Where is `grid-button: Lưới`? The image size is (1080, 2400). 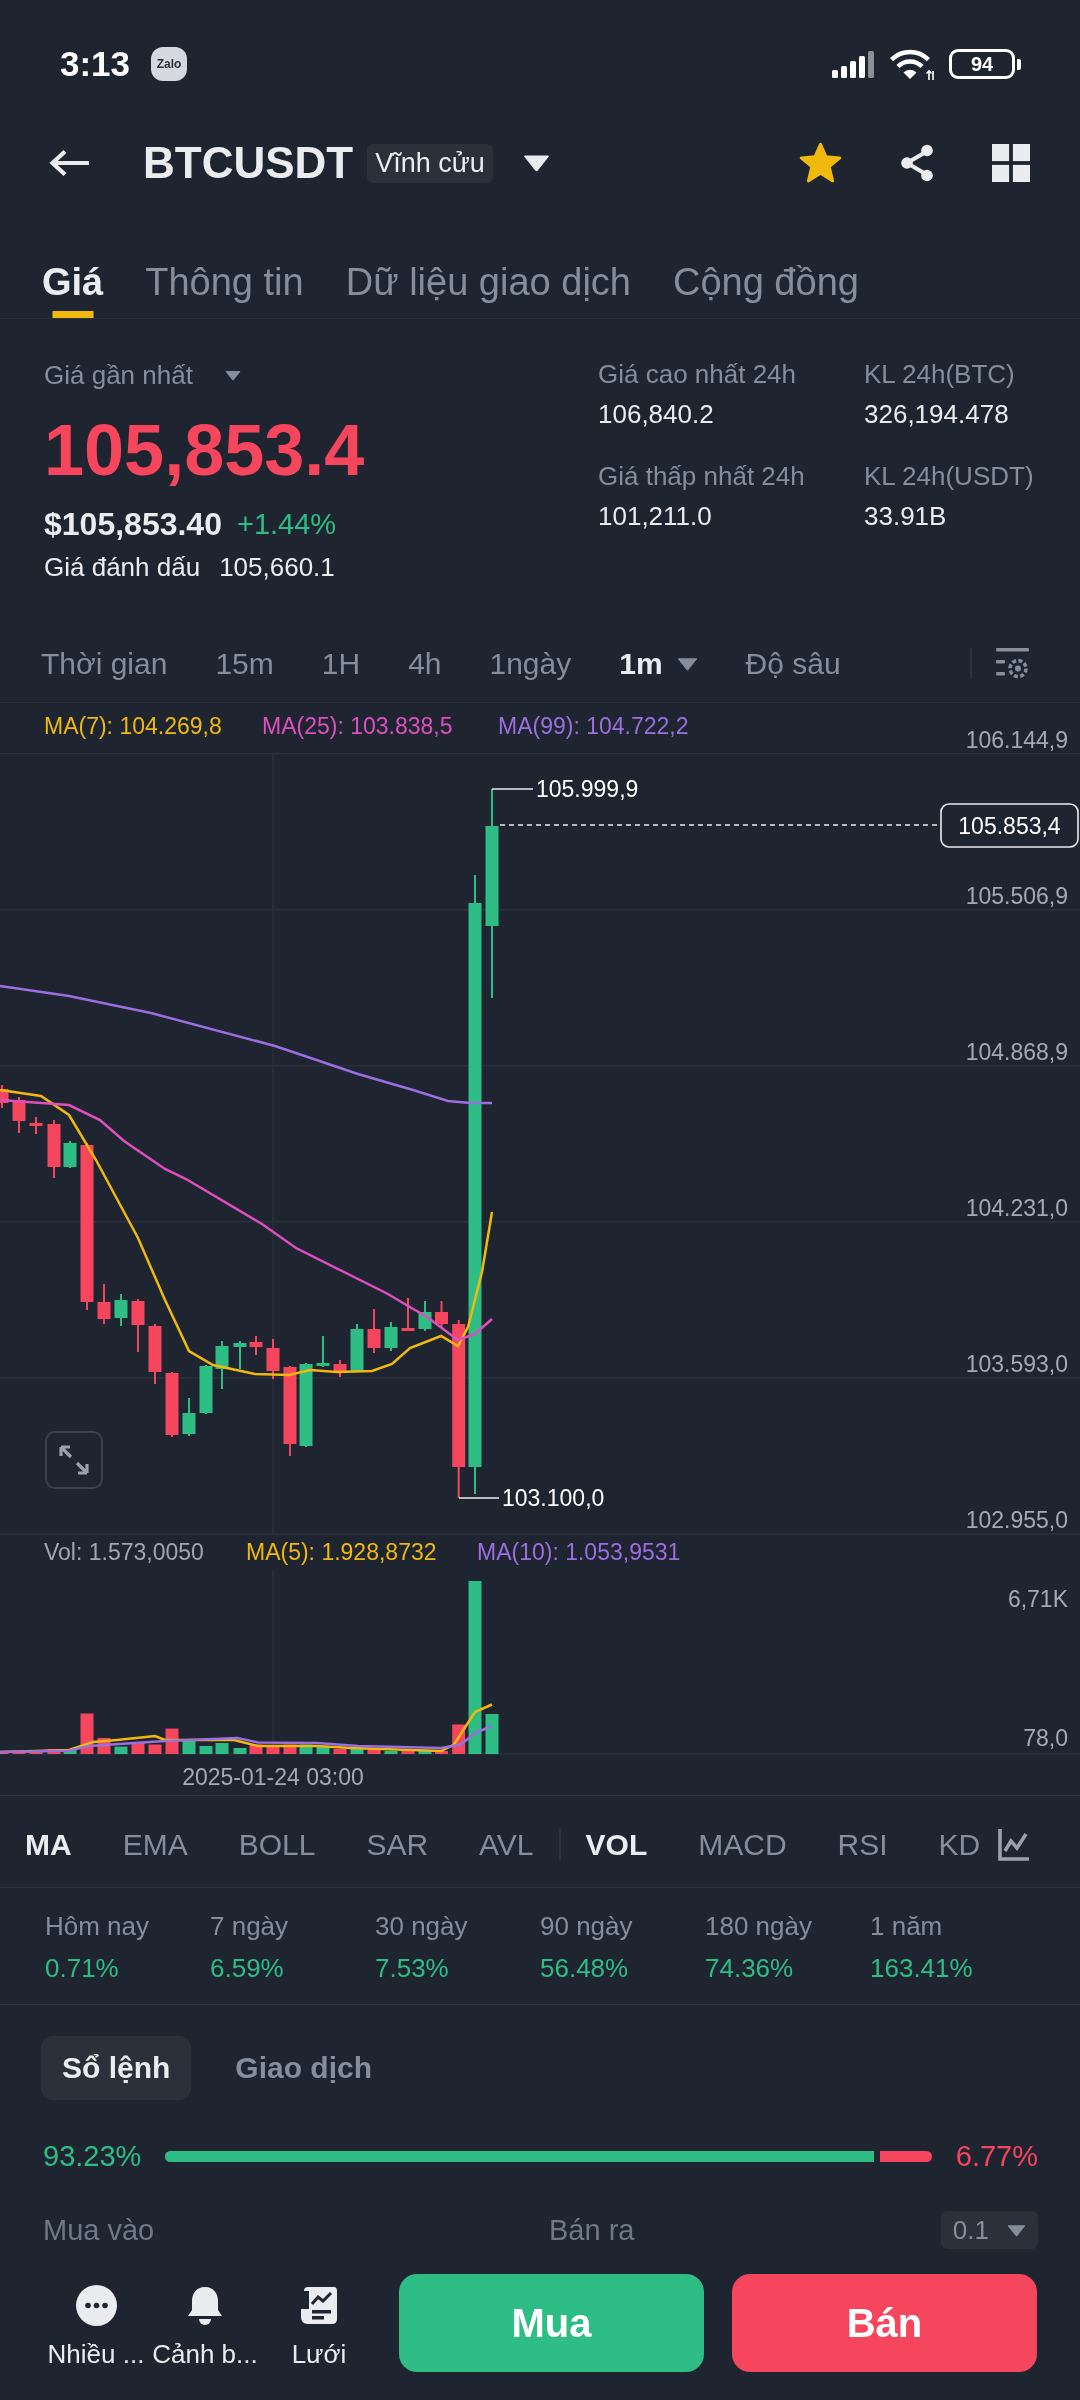 grid-button: Lưới is located at coordinates (319, 2323).